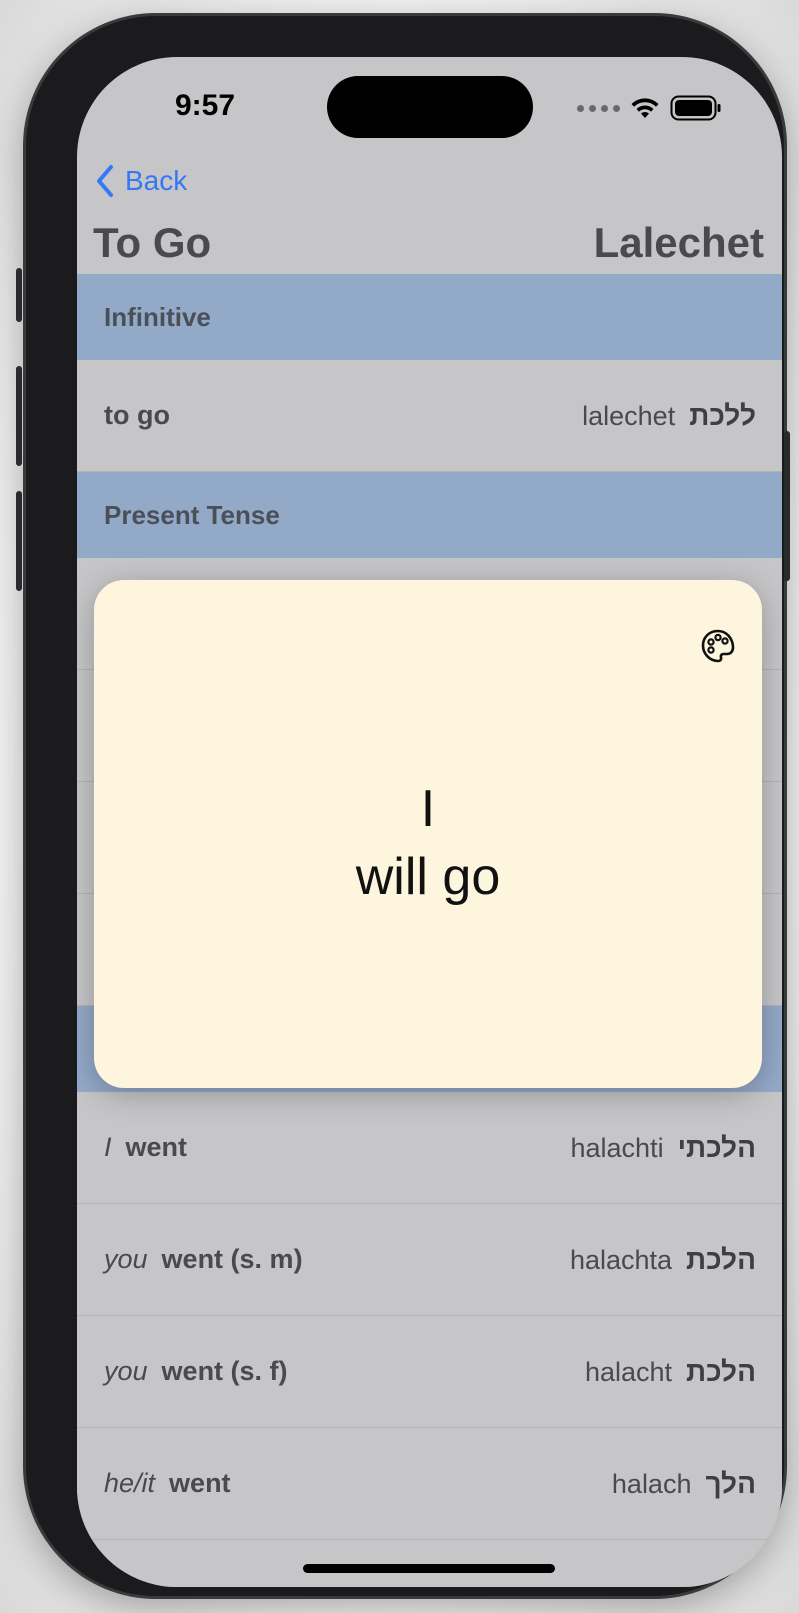 The image size is (799, 1613). I want to click on flashcard-verb: will go, so click(428, 877).